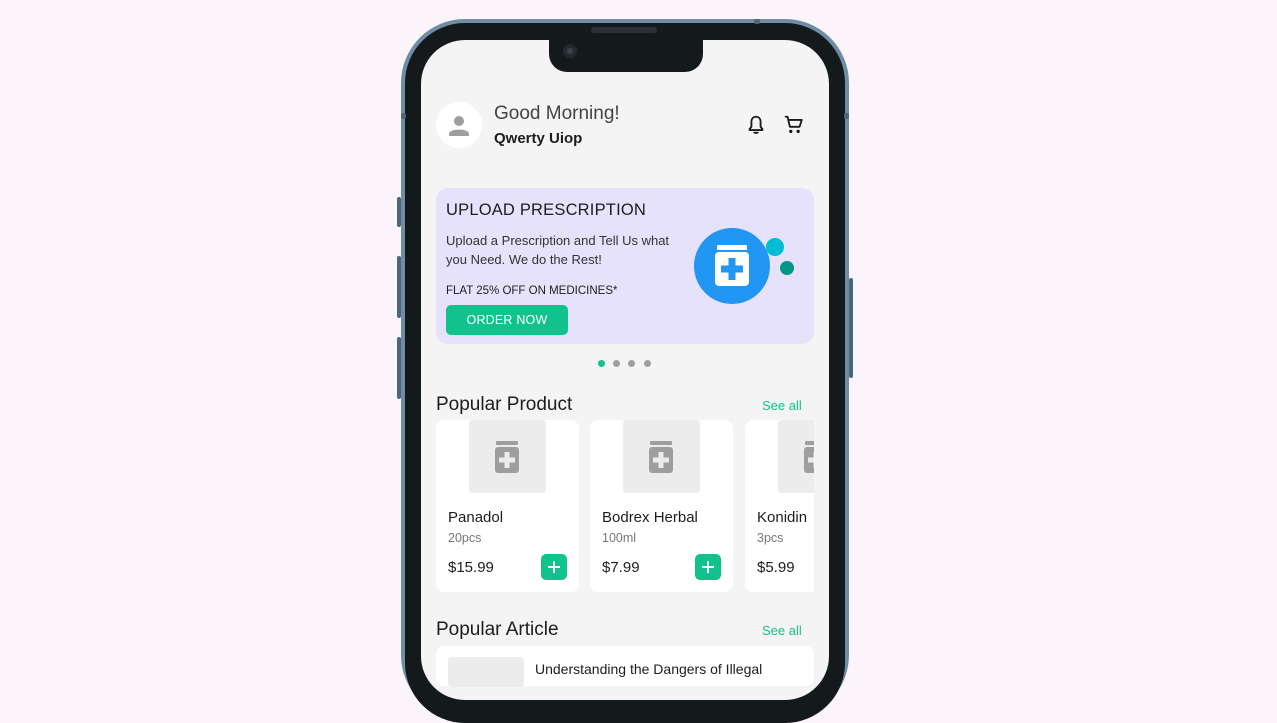 The image size is (1277, 723). Describe the element at coordinates (756, 125) in the screenshot. I see `bell-icon` at that location.